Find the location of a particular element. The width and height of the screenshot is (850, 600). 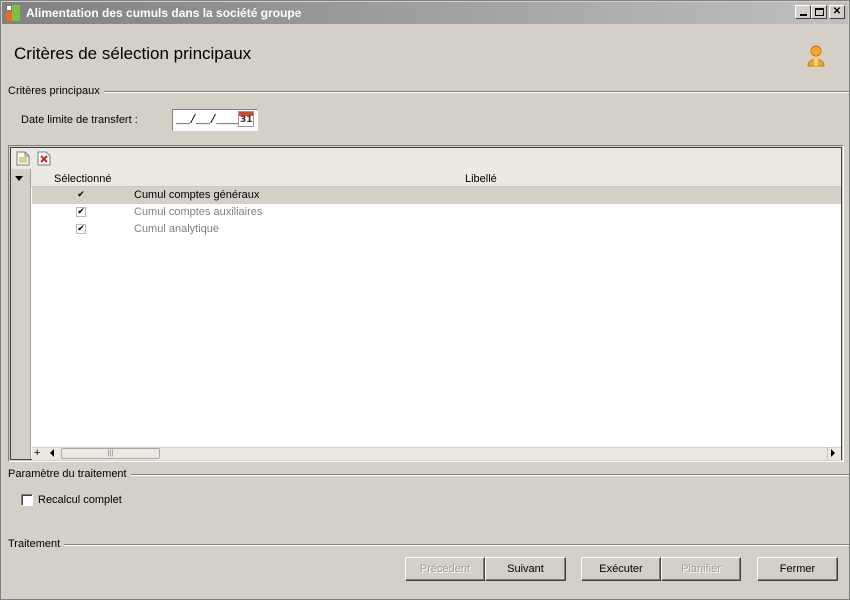

close-icon: ✕ is located at coordinates (837, 11).